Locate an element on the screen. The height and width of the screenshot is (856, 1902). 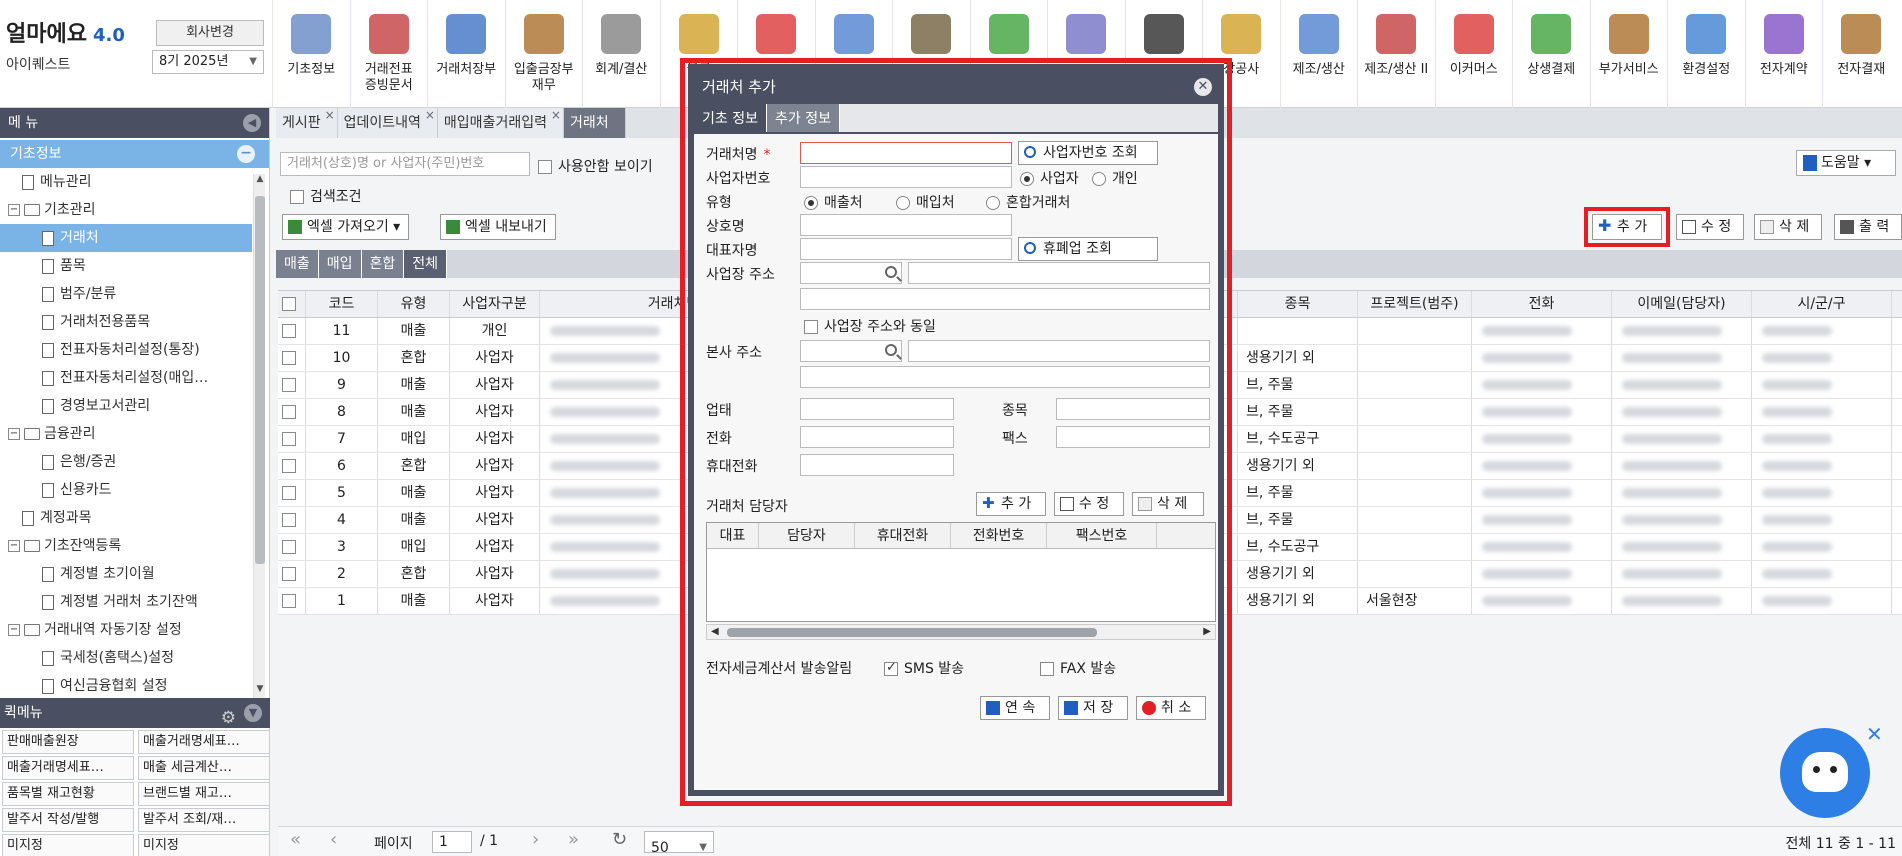
filter-tab: 혼합 is located at coordinates (383, 264).